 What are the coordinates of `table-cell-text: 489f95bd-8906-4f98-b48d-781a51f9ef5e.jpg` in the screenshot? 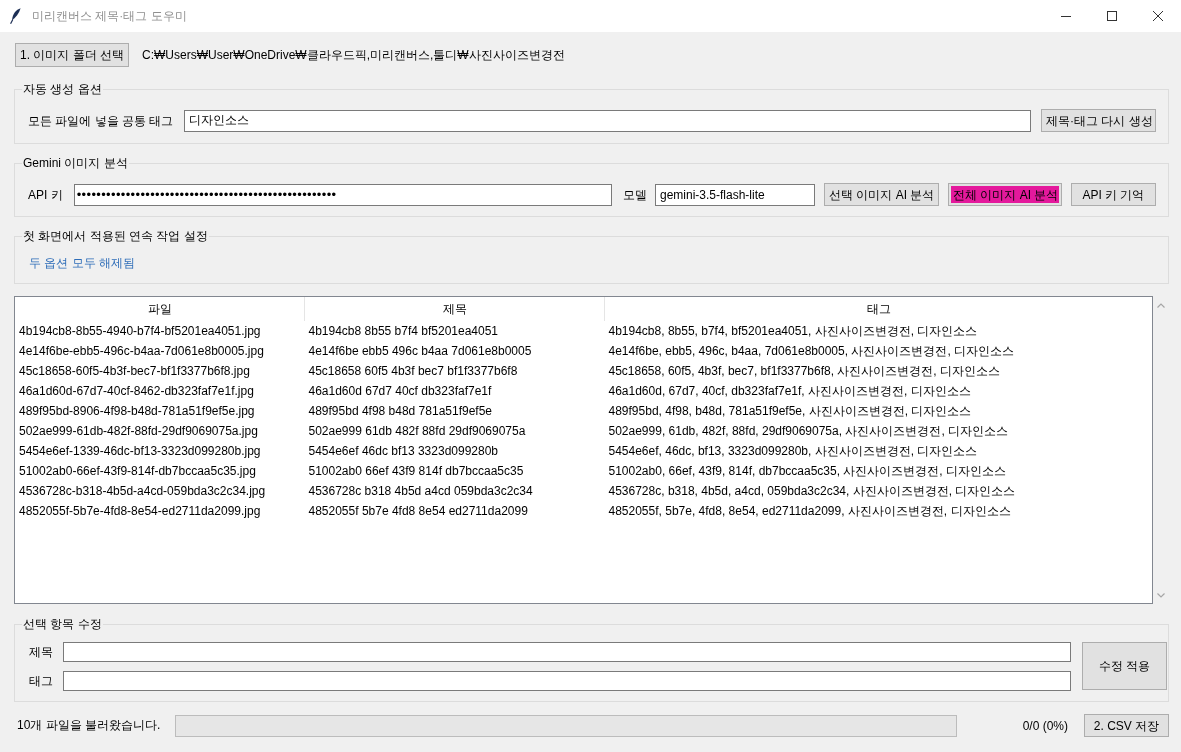 It's located at (137, 411).